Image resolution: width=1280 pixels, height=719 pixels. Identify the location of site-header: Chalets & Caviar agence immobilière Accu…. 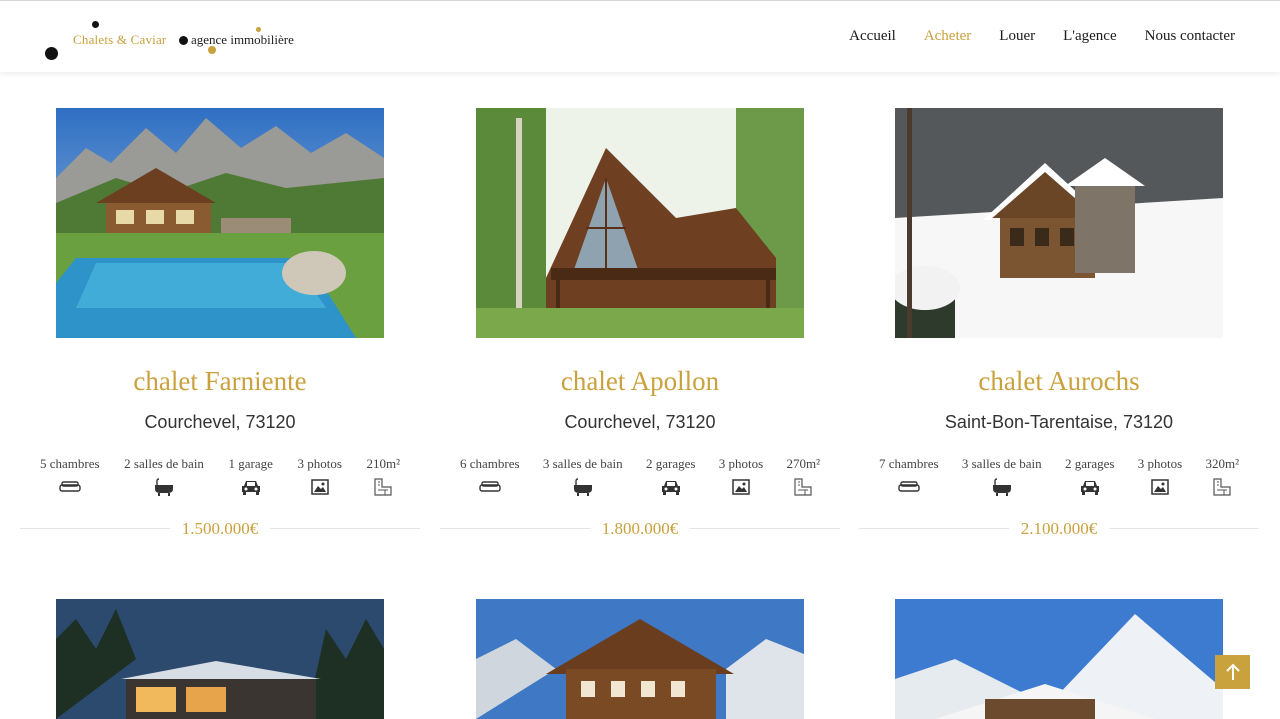
(640, 36).